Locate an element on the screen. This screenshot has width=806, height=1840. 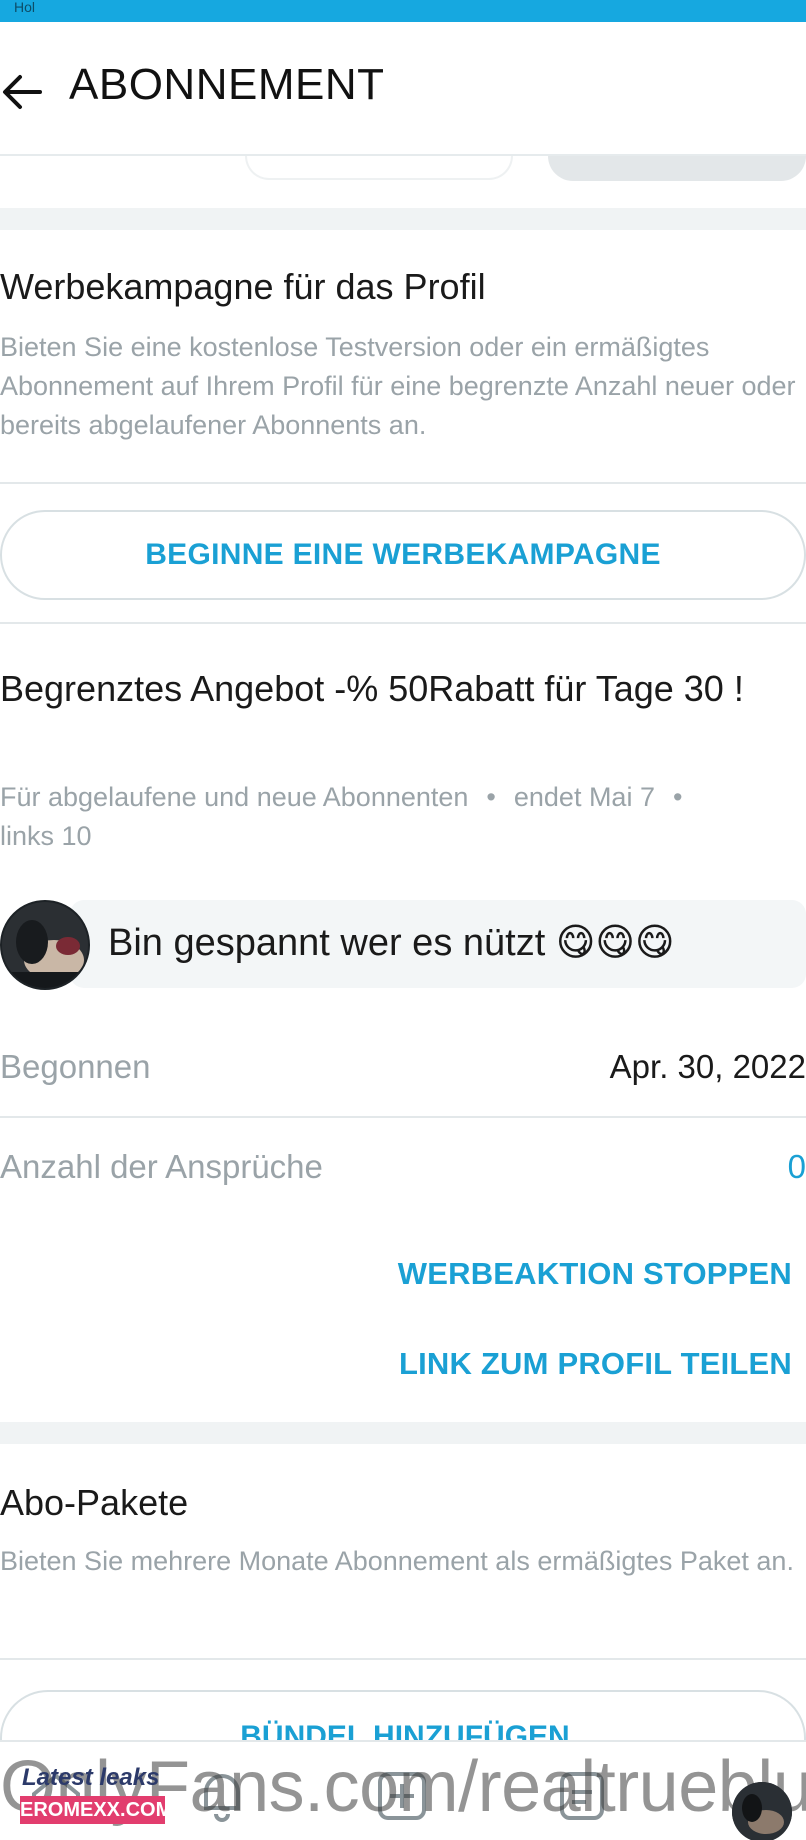
offer-ends: endet Mai 7 is located at coordinates (584, 797).